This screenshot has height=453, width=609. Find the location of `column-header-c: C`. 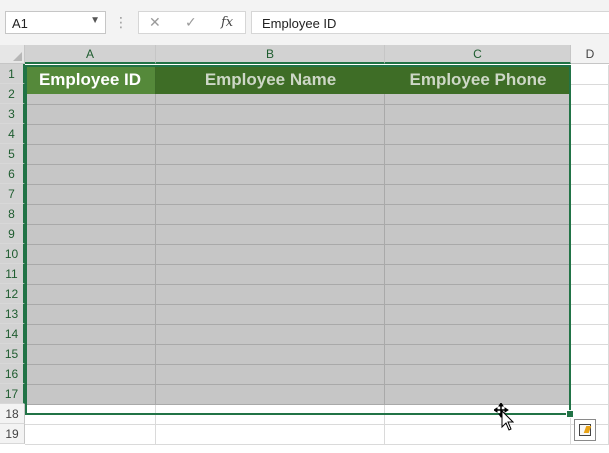

column-header-c: C is located at coordinates (478, 54).